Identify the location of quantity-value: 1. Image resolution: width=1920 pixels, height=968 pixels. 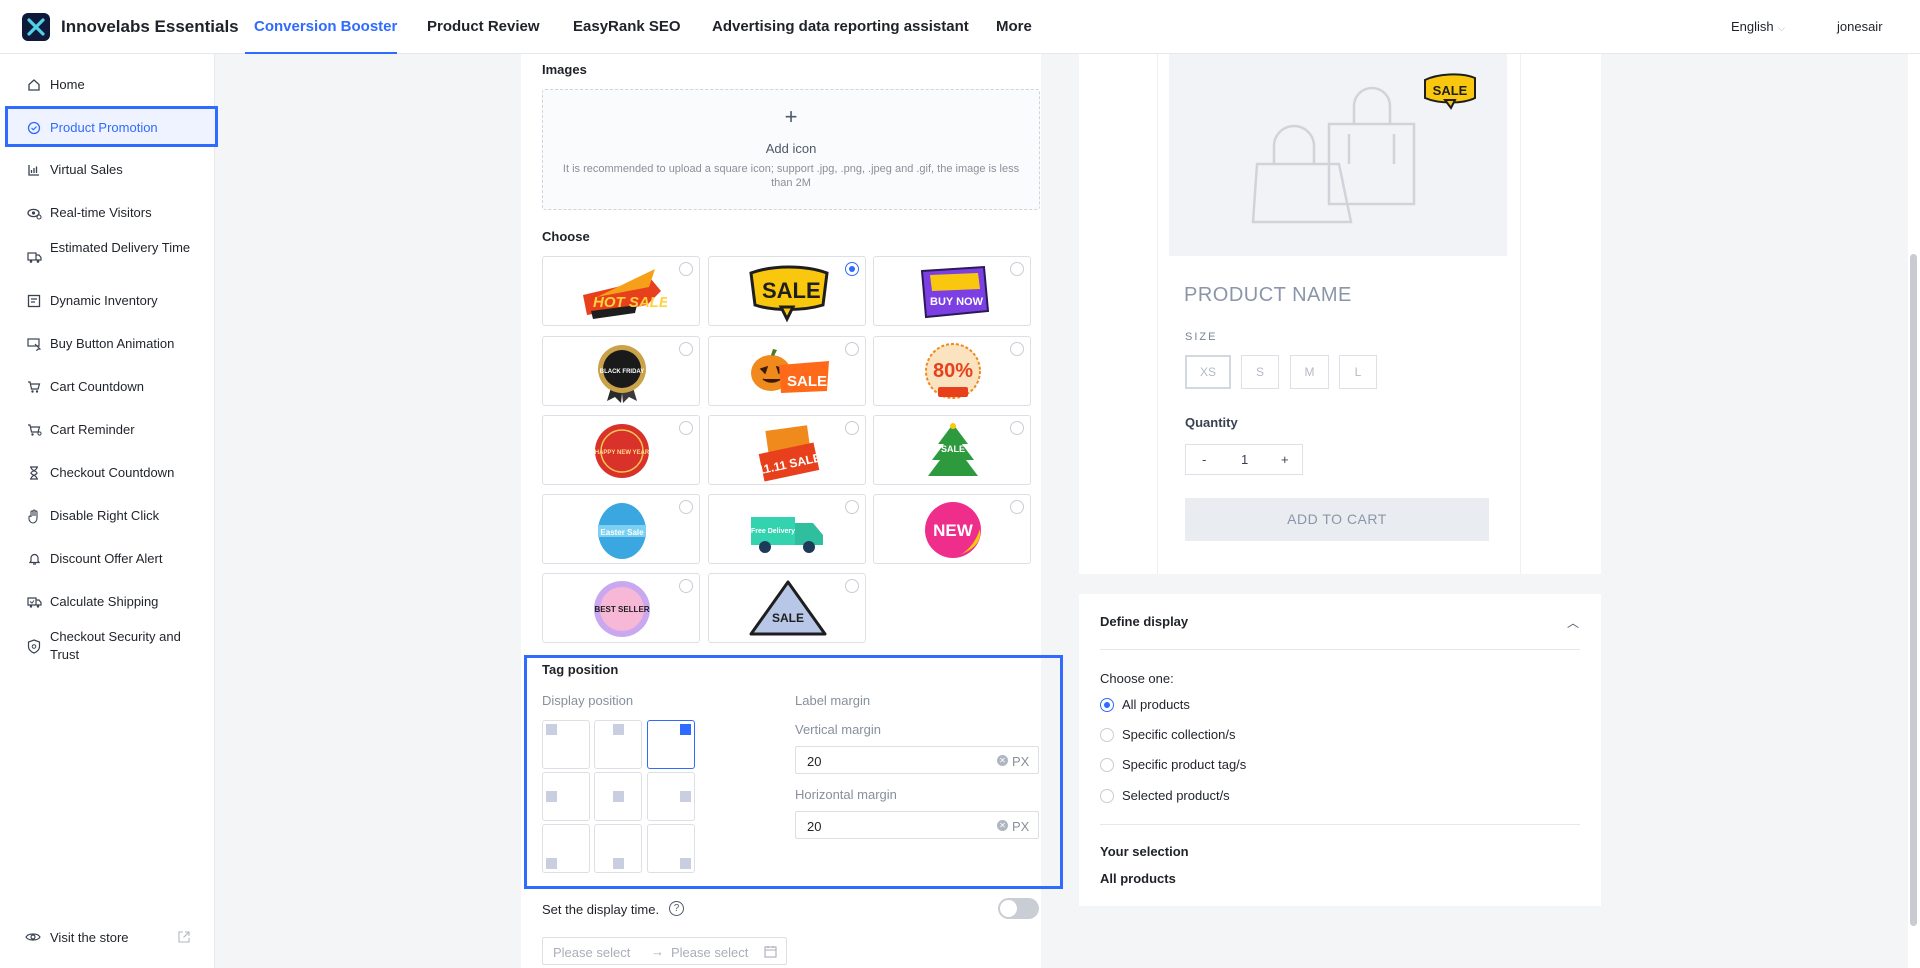
(1244, 459).